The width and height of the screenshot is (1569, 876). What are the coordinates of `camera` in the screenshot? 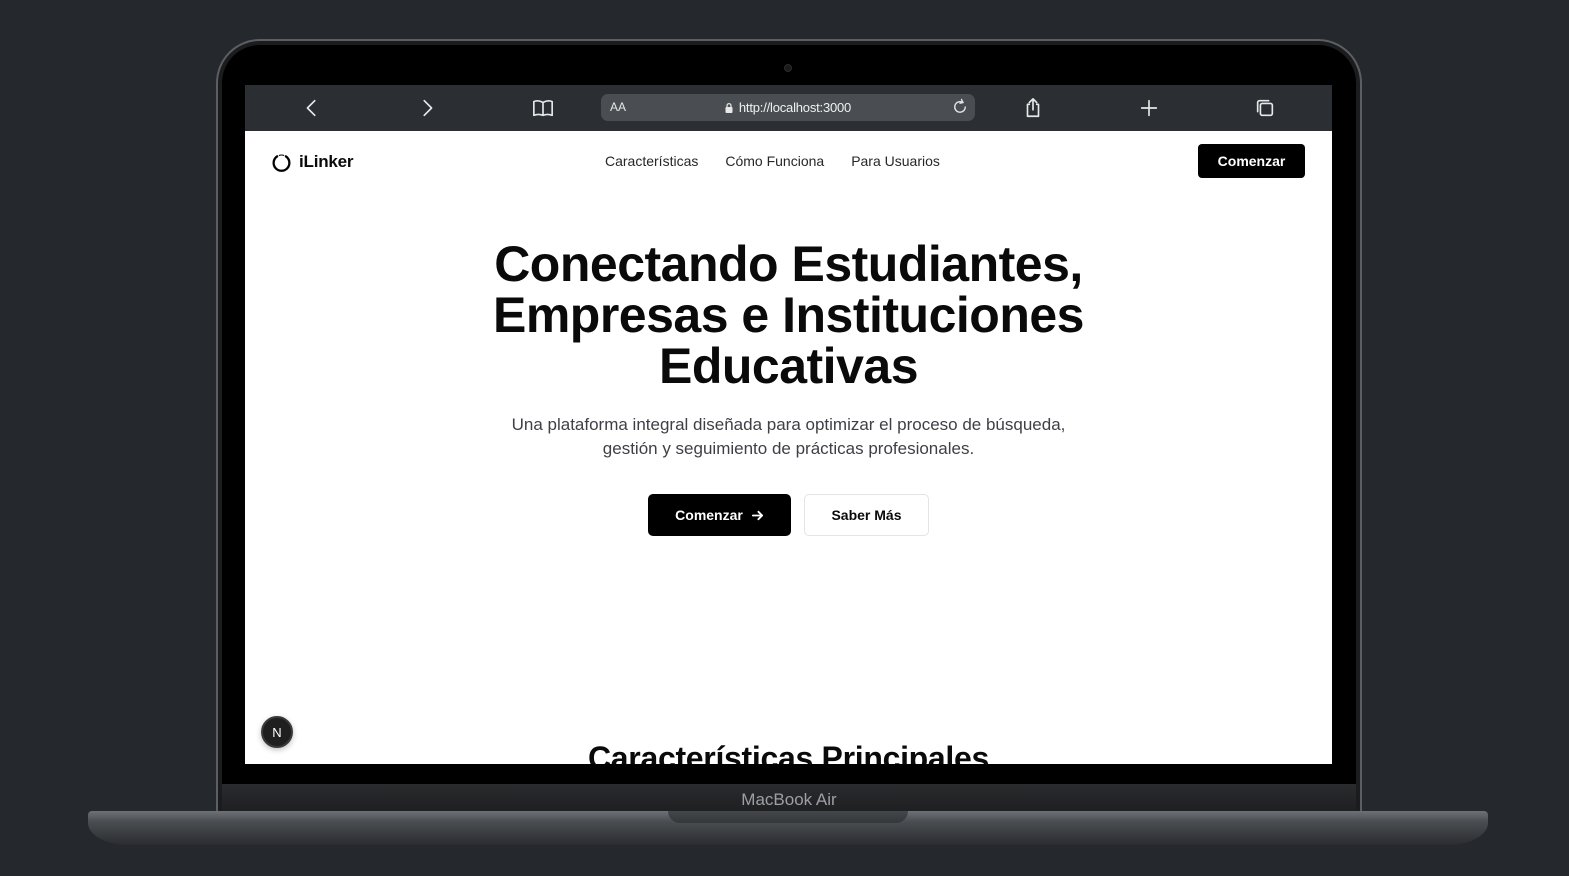 It's located at (788, 68).